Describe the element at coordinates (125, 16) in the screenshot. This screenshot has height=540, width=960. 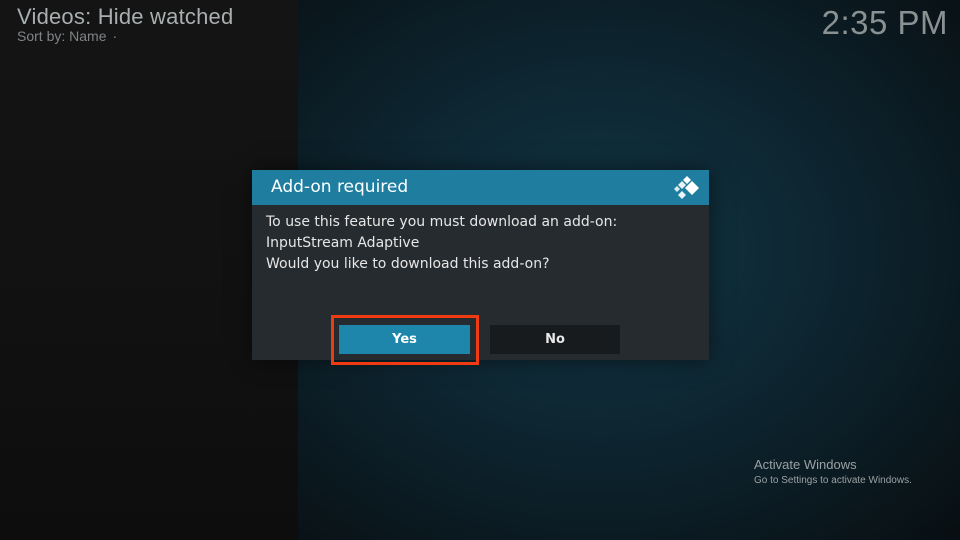
I see `page-title: Videos: Hide watched` at that location.